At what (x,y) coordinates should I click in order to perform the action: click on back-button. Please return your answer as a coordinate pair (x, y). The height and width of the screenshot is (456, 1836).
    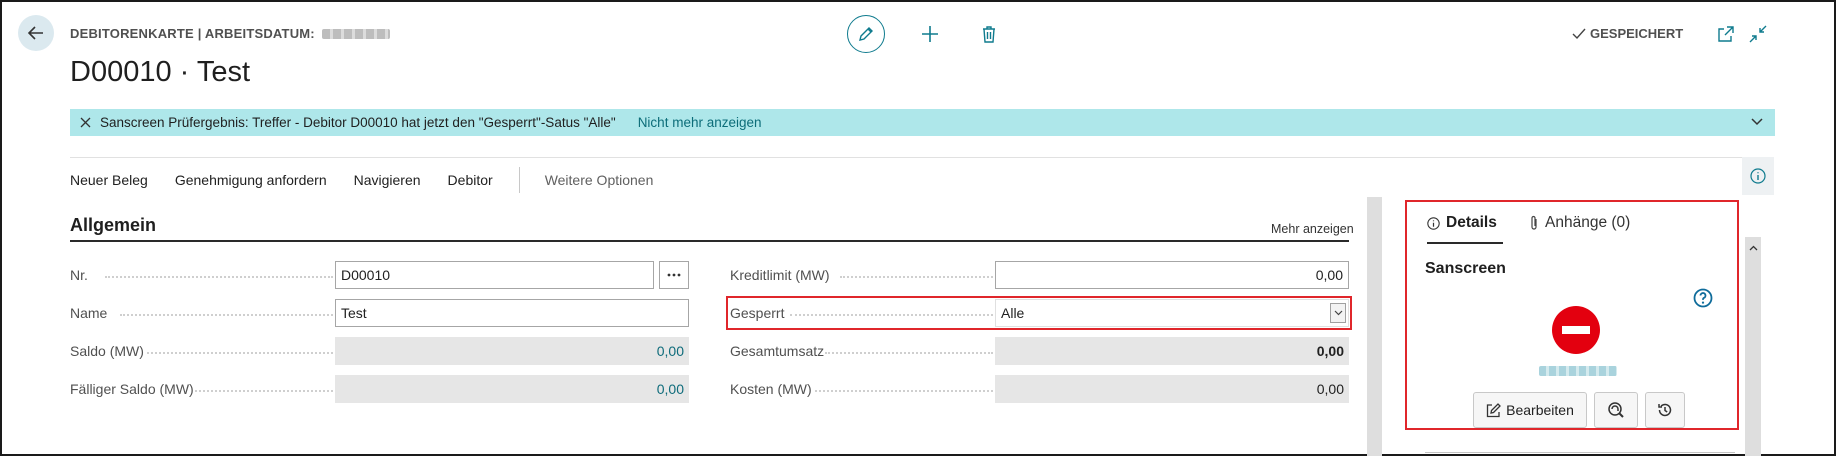
    Looking at the image, I should click on (36, 33).